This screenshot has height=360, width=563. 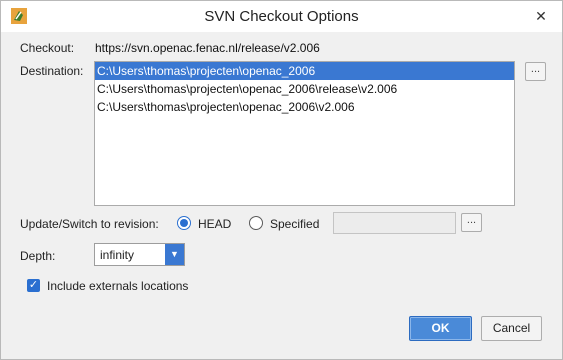 I want to click on ok-button: OK, so click(x=440, y=328).